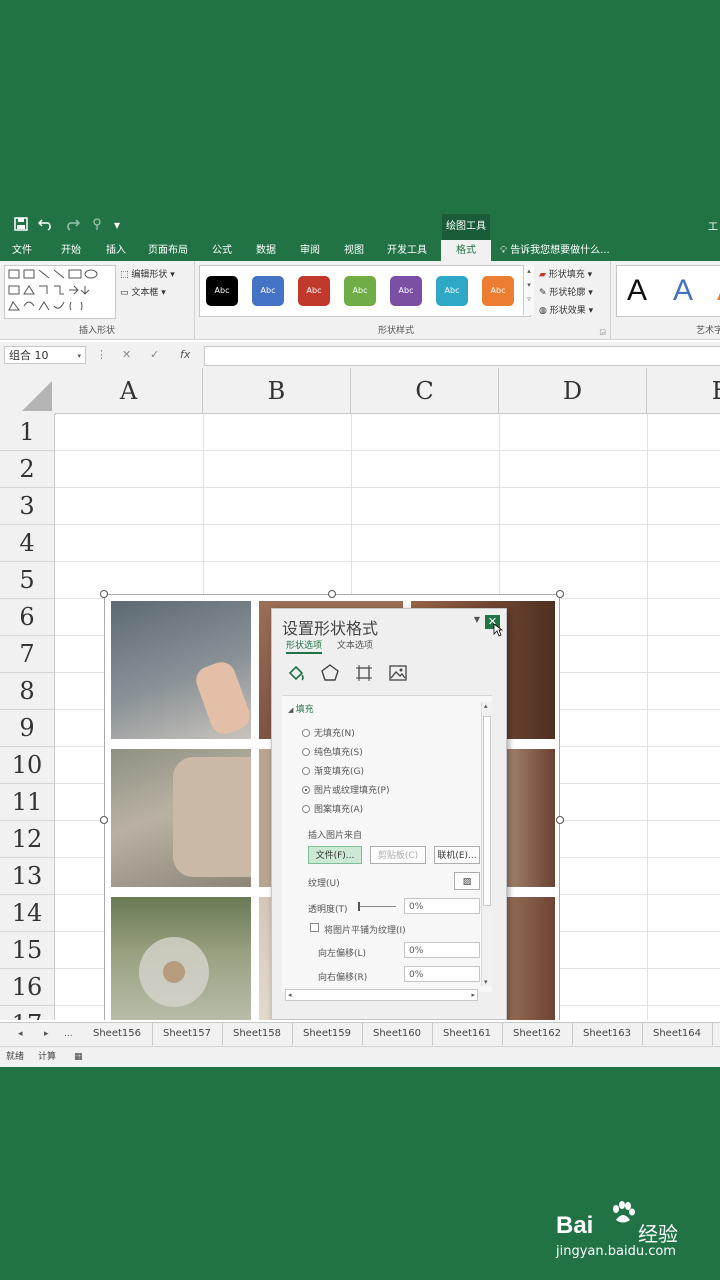 This screenshot has height=1280, width=720. I want to click on edit-shape-button: ⬚ 编辑形状 ▾, so click(147, 273).